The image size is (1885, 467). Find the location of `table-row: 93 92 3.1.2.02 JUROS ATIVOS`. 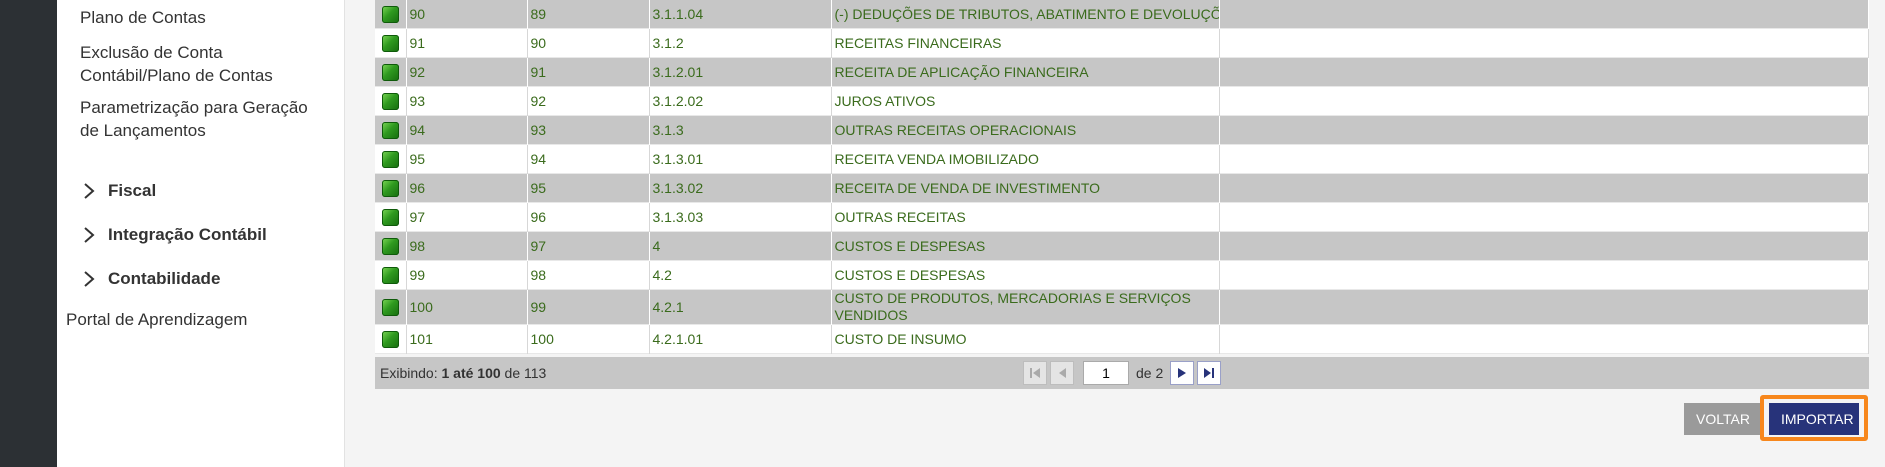

table-row: 93 92 3.1.2.02 JUROS ATIVOS is located at coordinates (1122, 101).